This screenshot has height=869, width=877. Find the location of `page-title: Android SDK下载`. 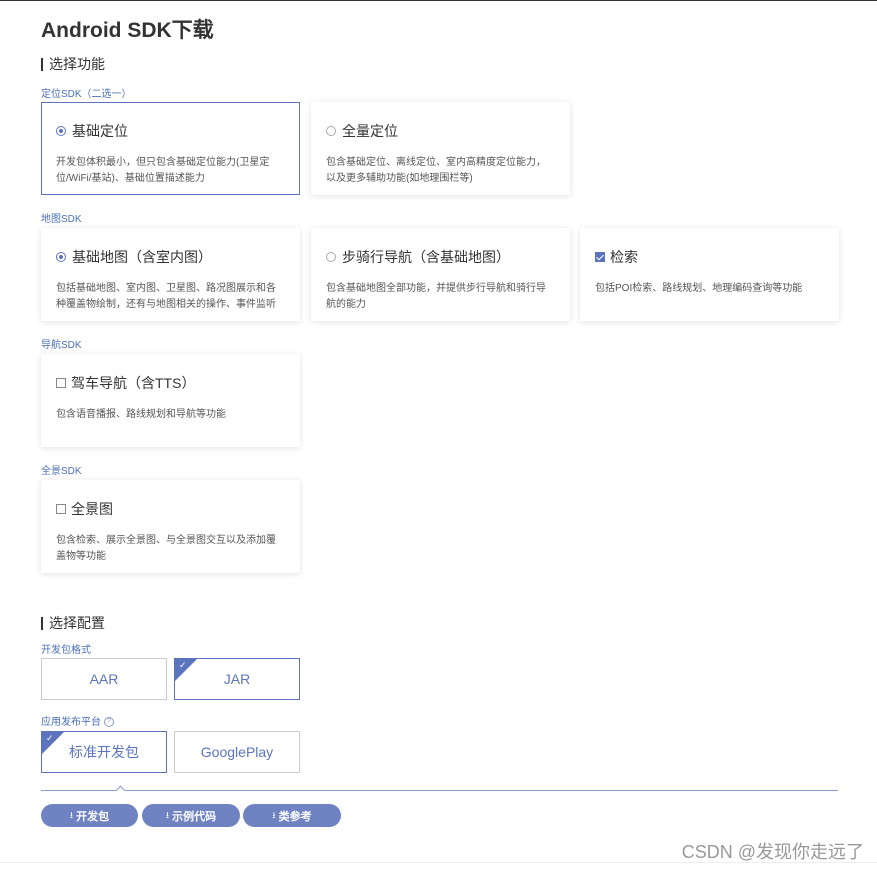

page-title: Android SDK下载 is located at coordinates (127, 30).